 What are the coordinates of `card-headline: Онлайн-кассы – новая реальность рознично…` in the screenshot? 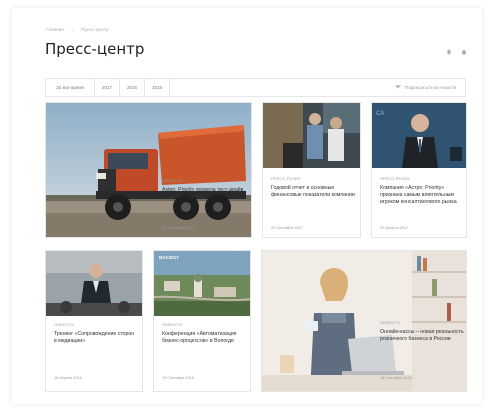 It's located at (422, 336).